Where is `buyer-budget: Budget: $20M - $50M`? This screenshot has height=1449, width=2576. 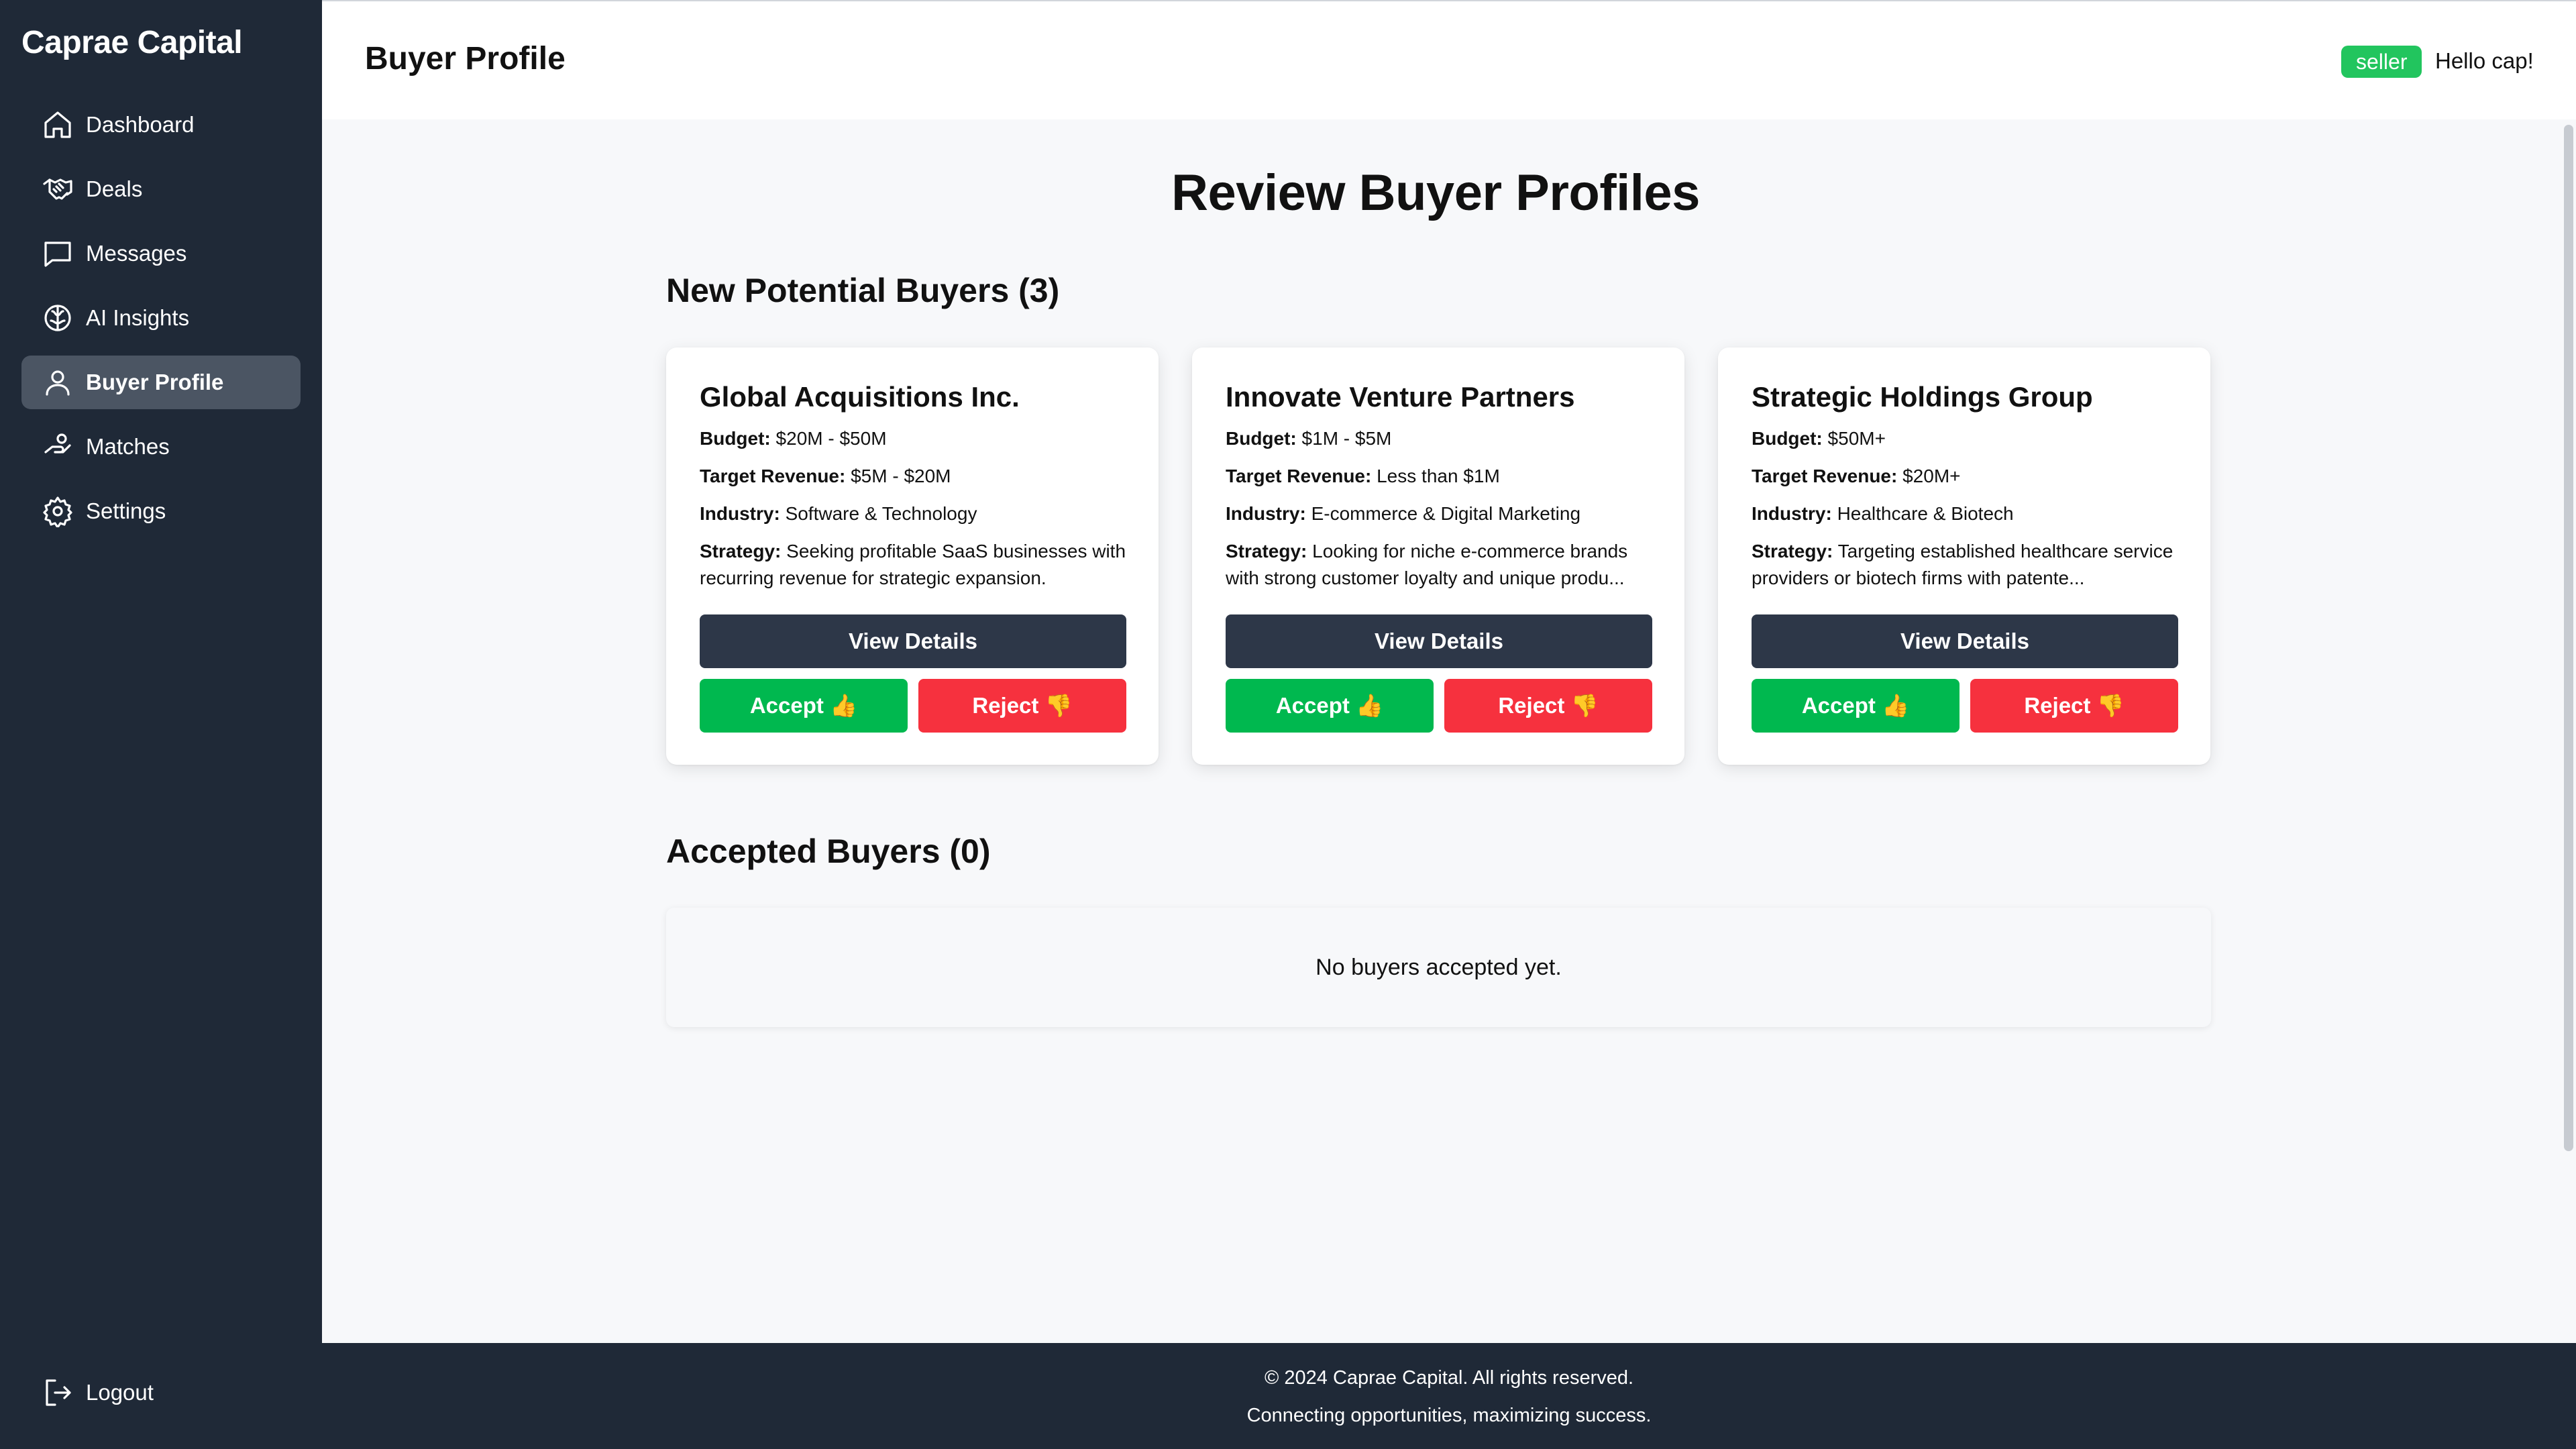 buyer-budget: Budget: $20M - $50M is located at coordinates (793, 438).